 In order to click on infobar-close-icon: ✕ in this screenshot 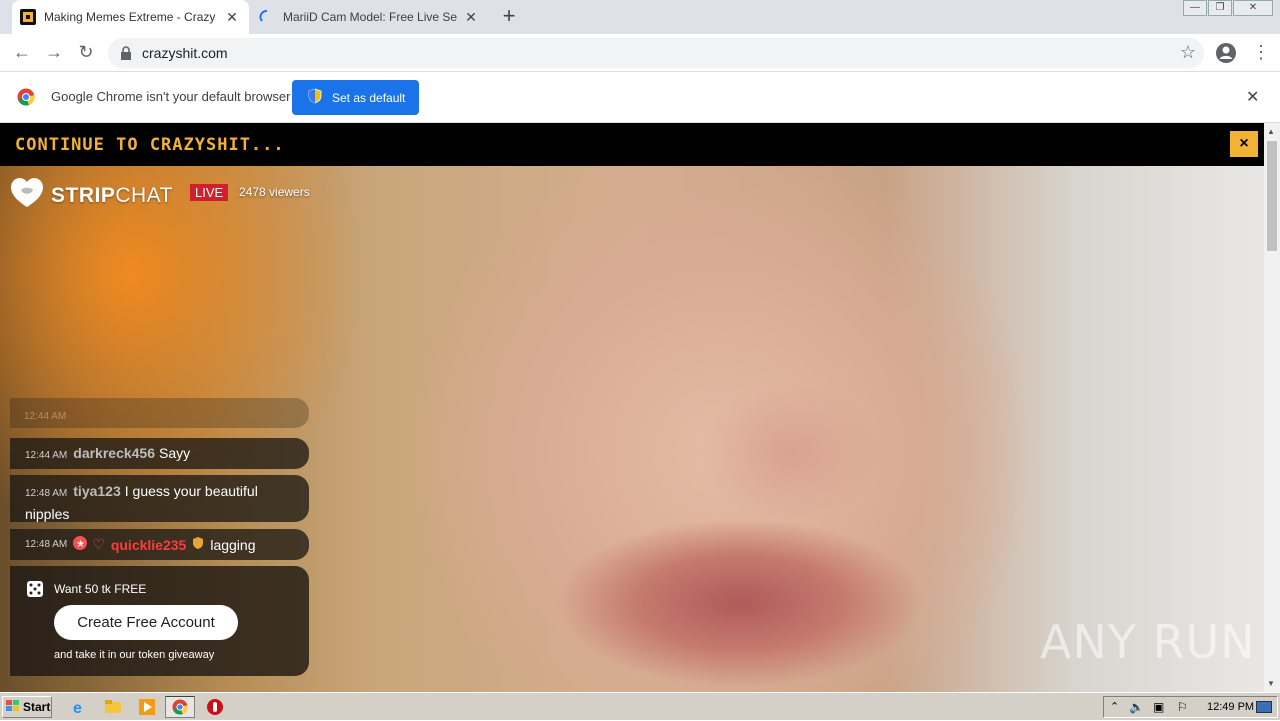, I will do `click(1252, 97)`.